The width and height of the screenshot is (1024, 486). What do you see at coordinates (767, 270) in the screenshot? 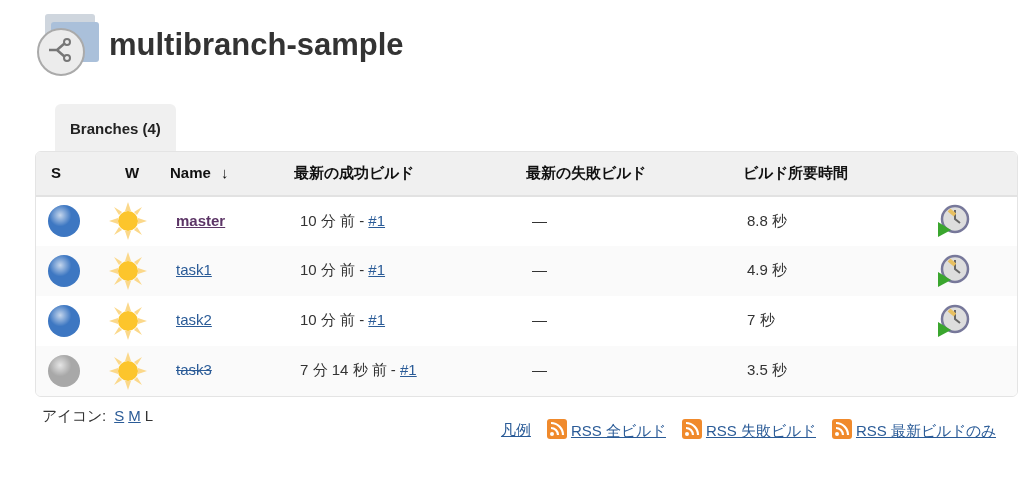
I see `table-cell: 4.9 秒` at bounding box center [767, 270].